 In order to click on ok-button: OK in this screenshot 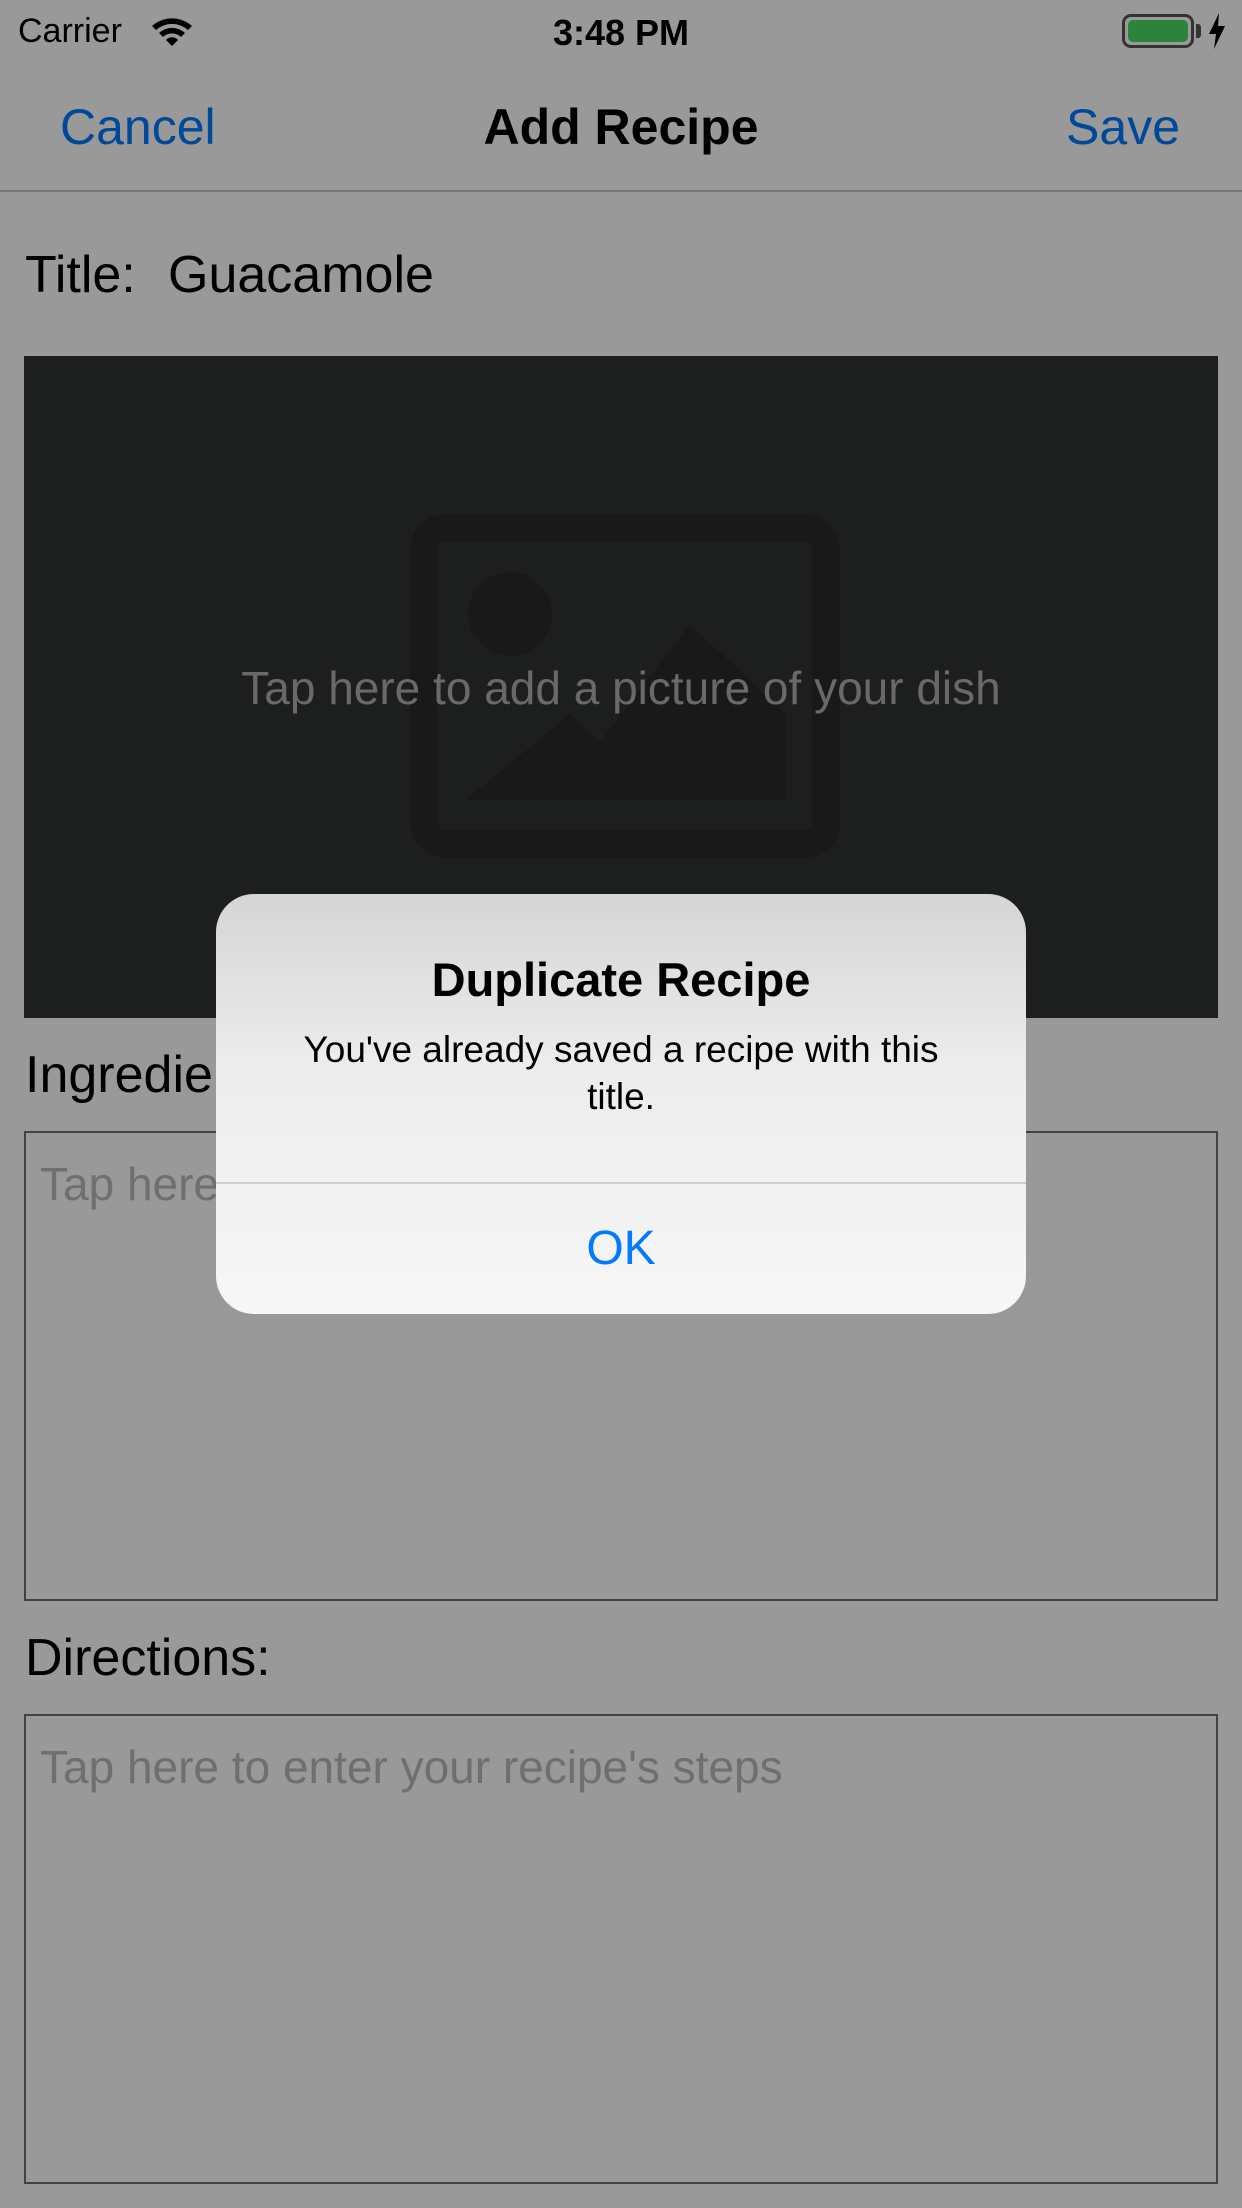, I will do `click(621, 1249)`.